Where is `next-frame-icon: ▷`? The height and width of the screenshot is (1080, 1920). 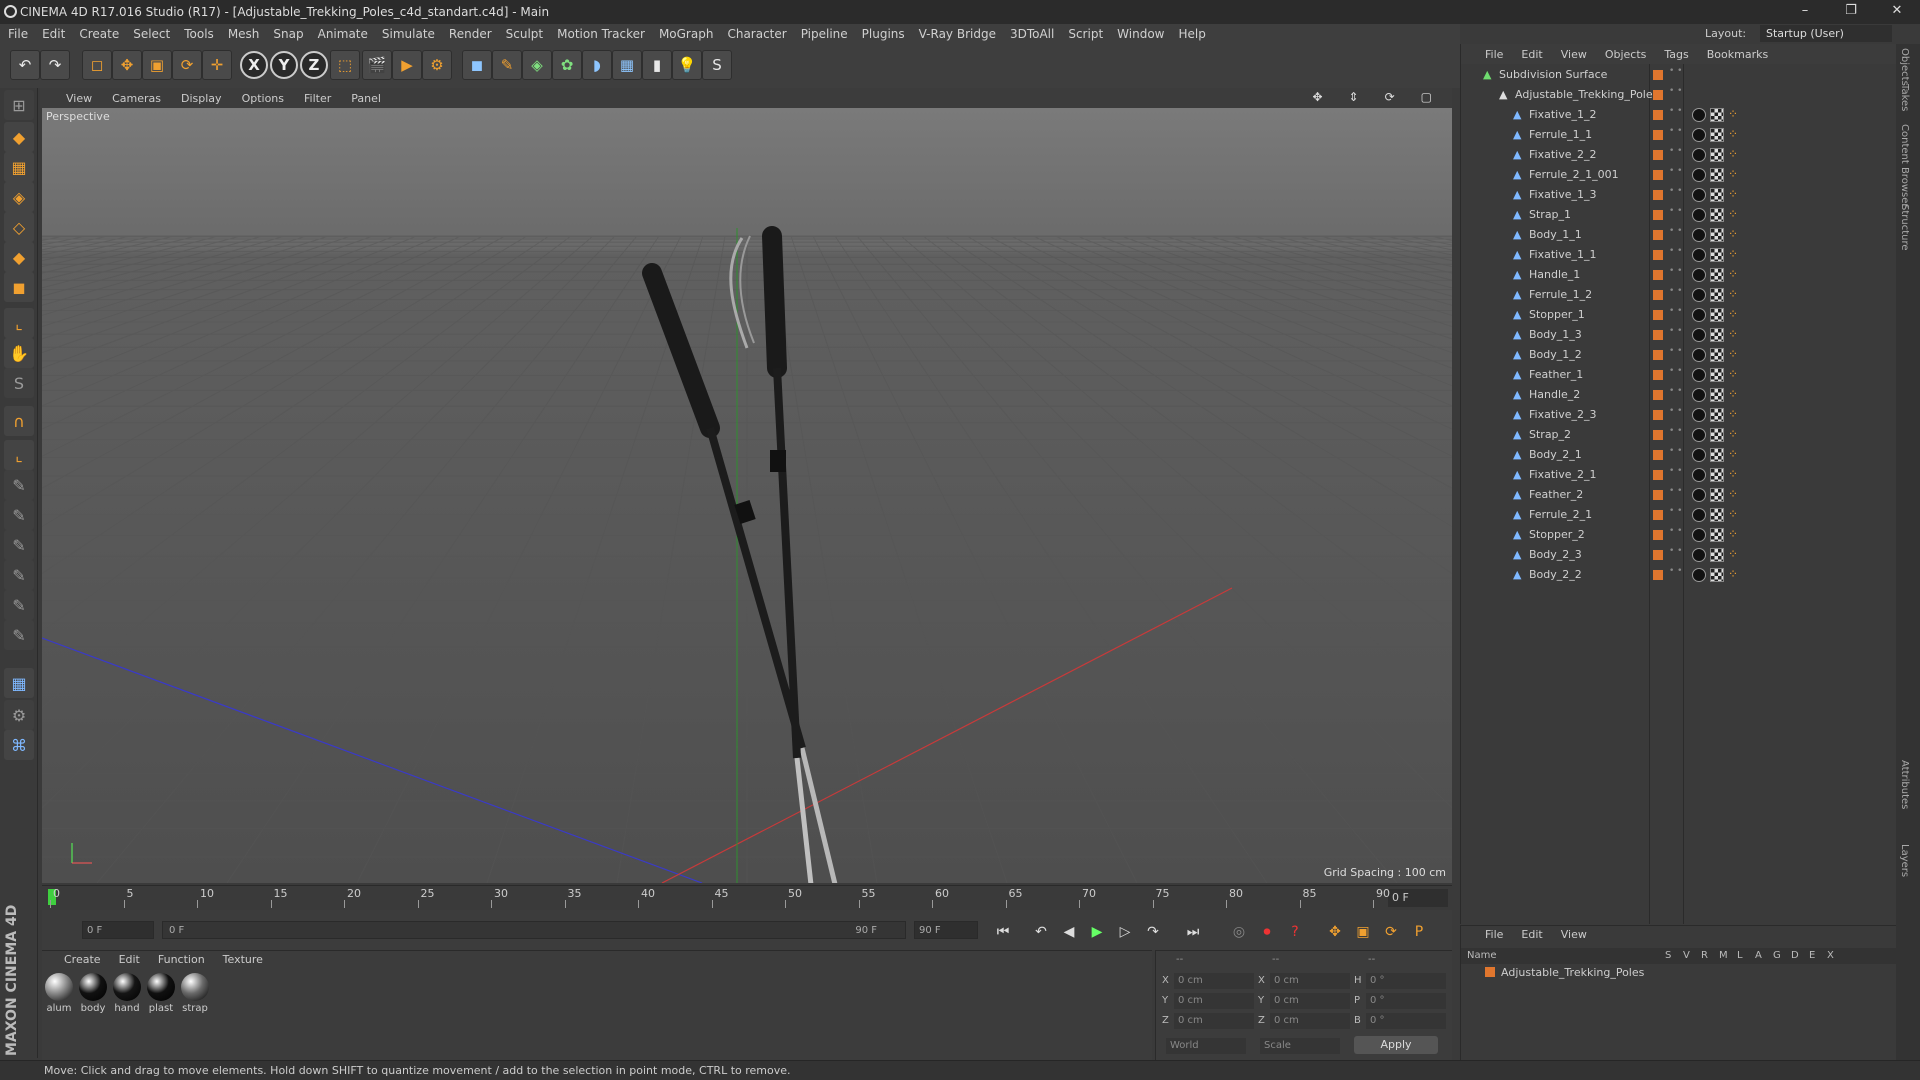 next-frame-icon: ▷ is located at coordinates (1125, 932).